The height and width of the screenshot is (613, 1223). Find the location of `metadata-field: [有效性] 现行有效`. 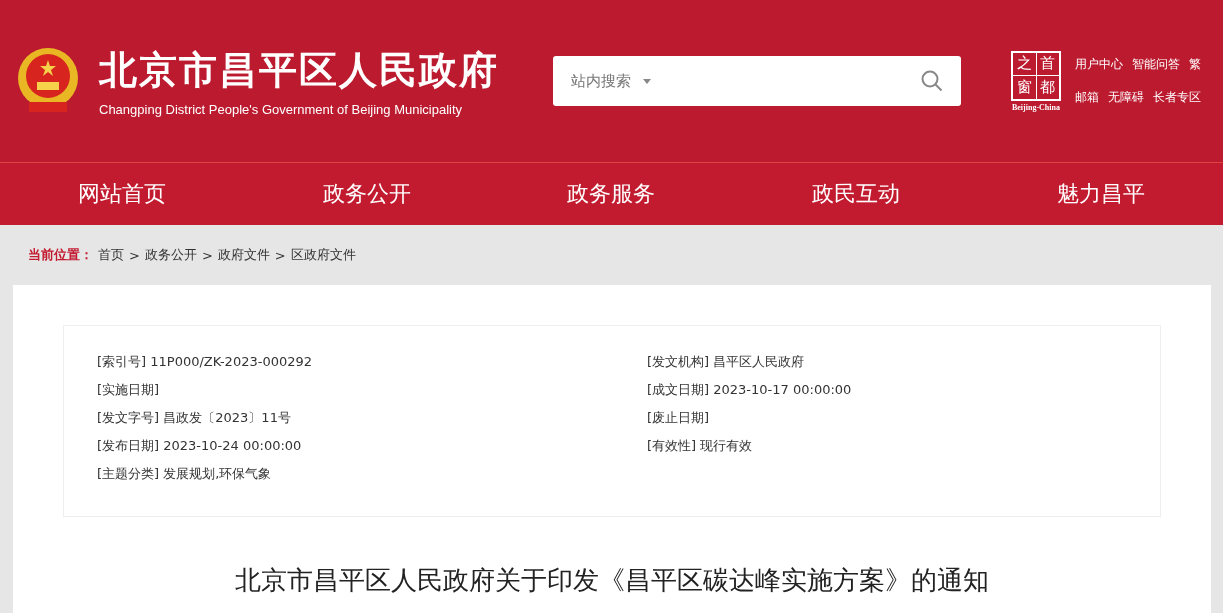

metadata-field: [有效性] 现行有效 is located at coordinates (887, 445).